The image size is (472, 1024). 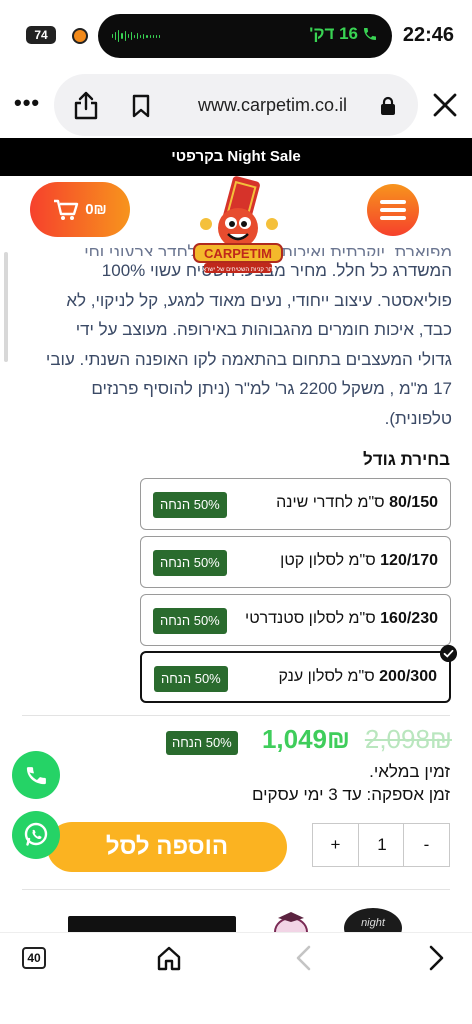 I want to click on add-to-cart-button: הוספה לסל, so click(x=167, y=847).